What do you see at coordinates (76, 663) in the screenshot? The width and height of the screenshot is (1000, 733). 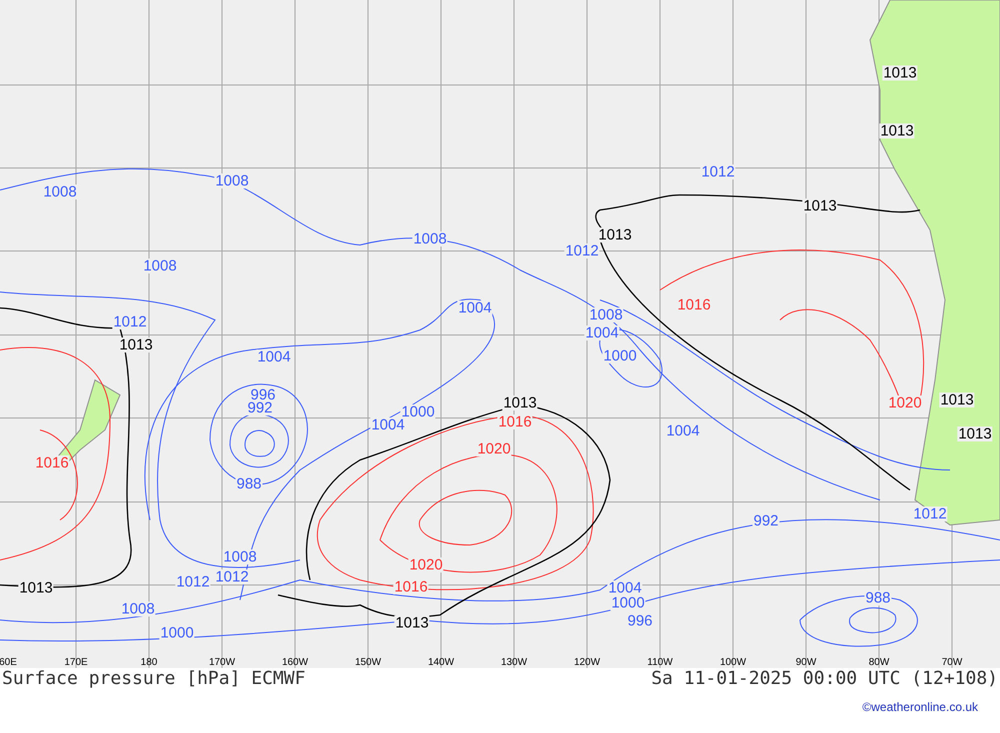 I see `longitude-label: 170E` at bounding box center [76, 663].